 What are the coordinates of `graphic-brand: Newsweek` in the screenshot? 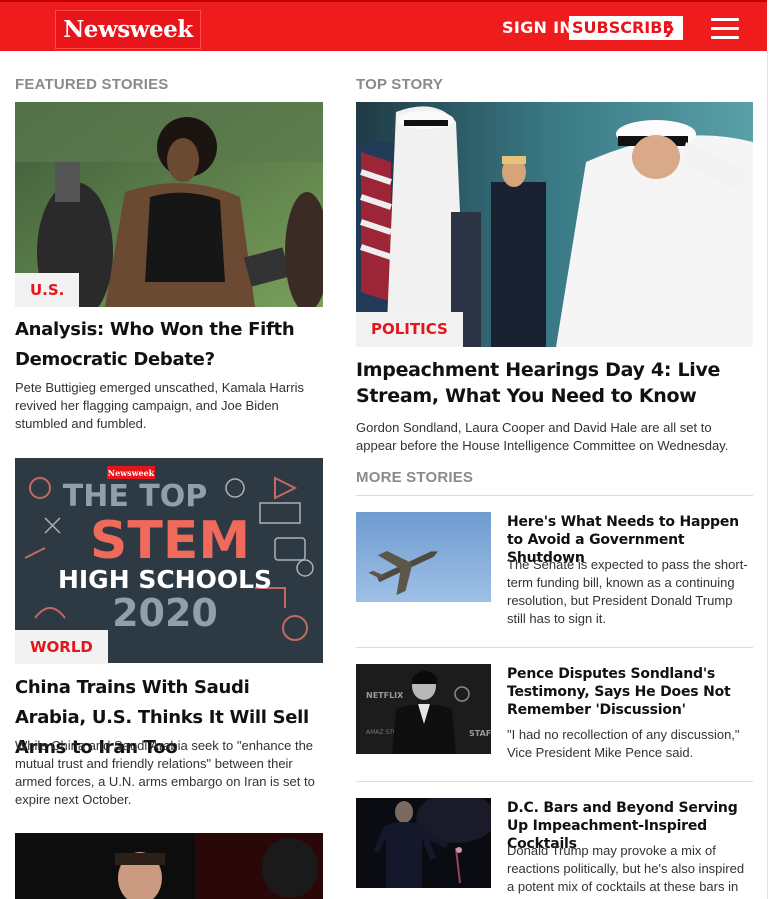 It's located at (131, 473).